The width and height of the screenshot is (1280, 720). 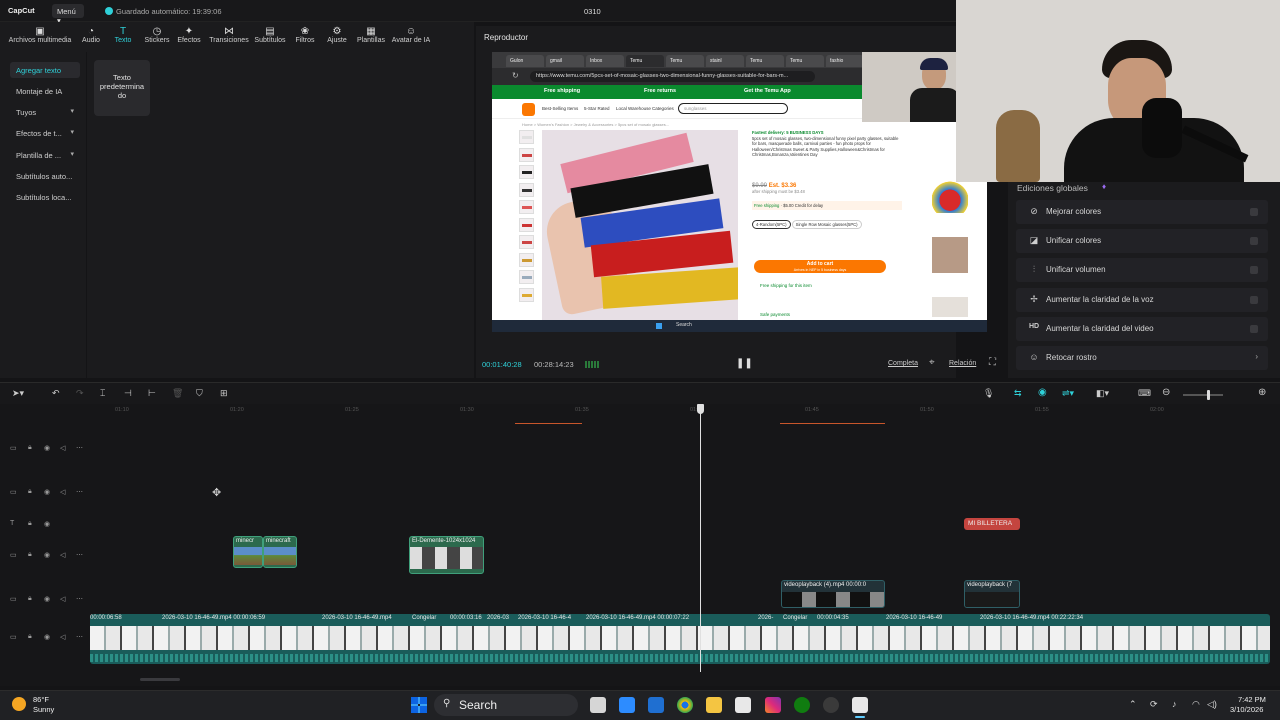 What do you see at coordinates (685, 705) in the screenshot?
I see `chrome-icon` at bounding box center [685, 705].